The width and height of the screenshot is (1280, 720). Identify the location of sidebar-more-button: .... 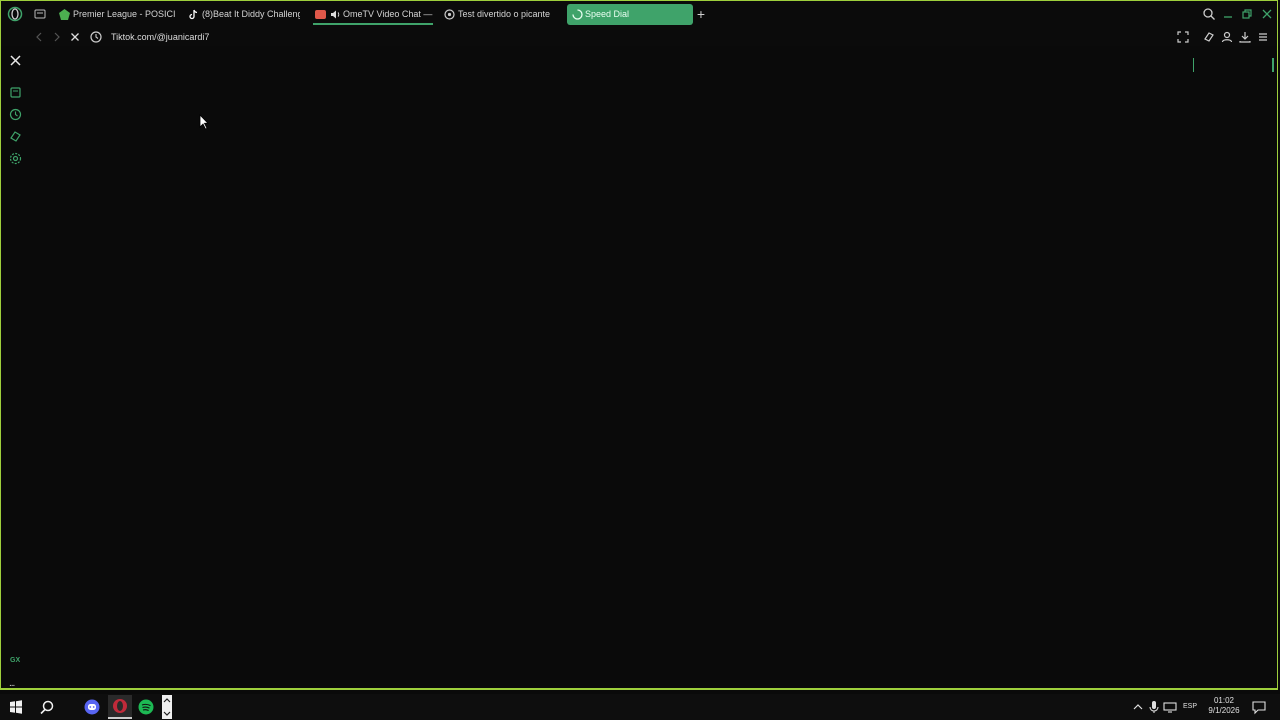
(12, 683).